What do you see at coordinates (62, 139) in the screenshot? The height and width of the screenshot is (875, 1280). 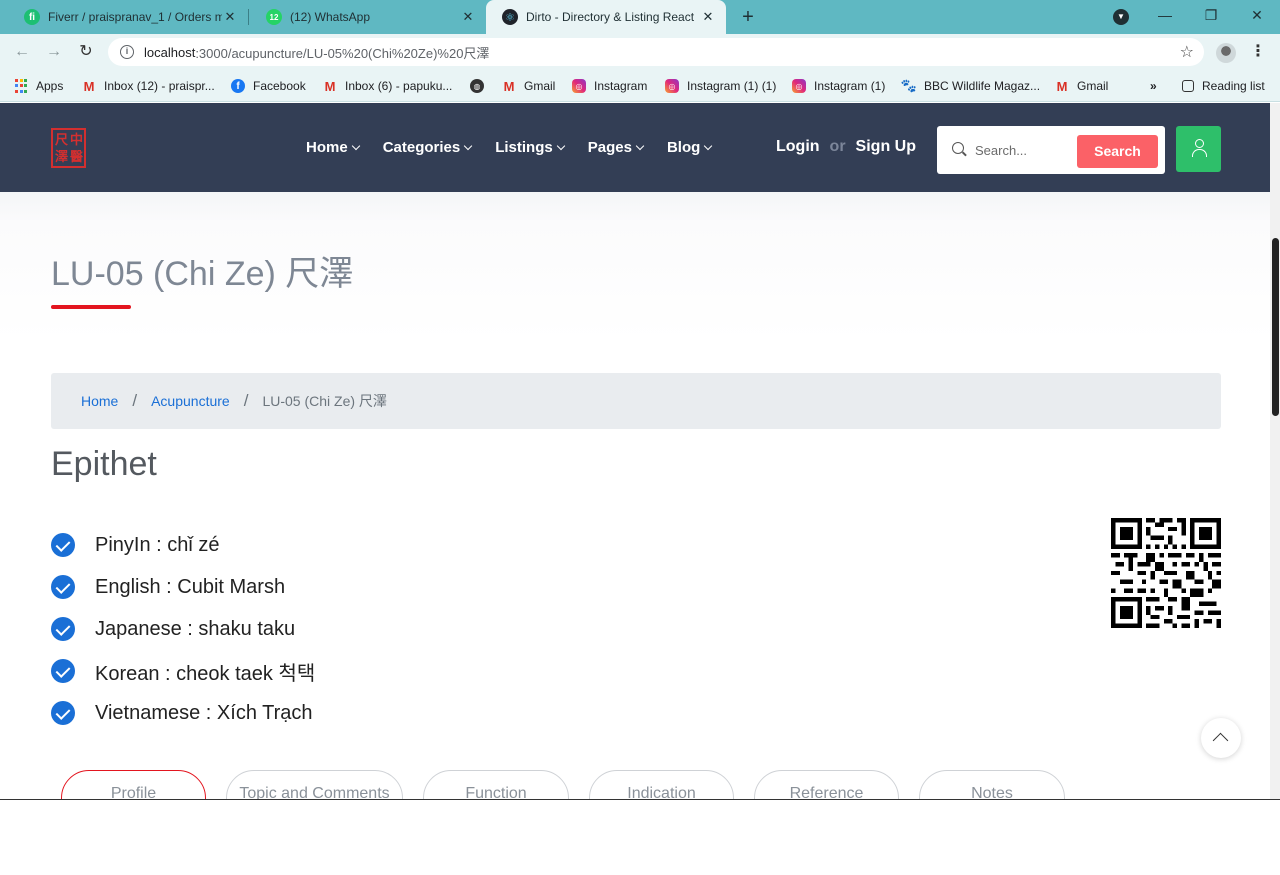 I see `logo-char: 尺` at bounding box center [62, 139].